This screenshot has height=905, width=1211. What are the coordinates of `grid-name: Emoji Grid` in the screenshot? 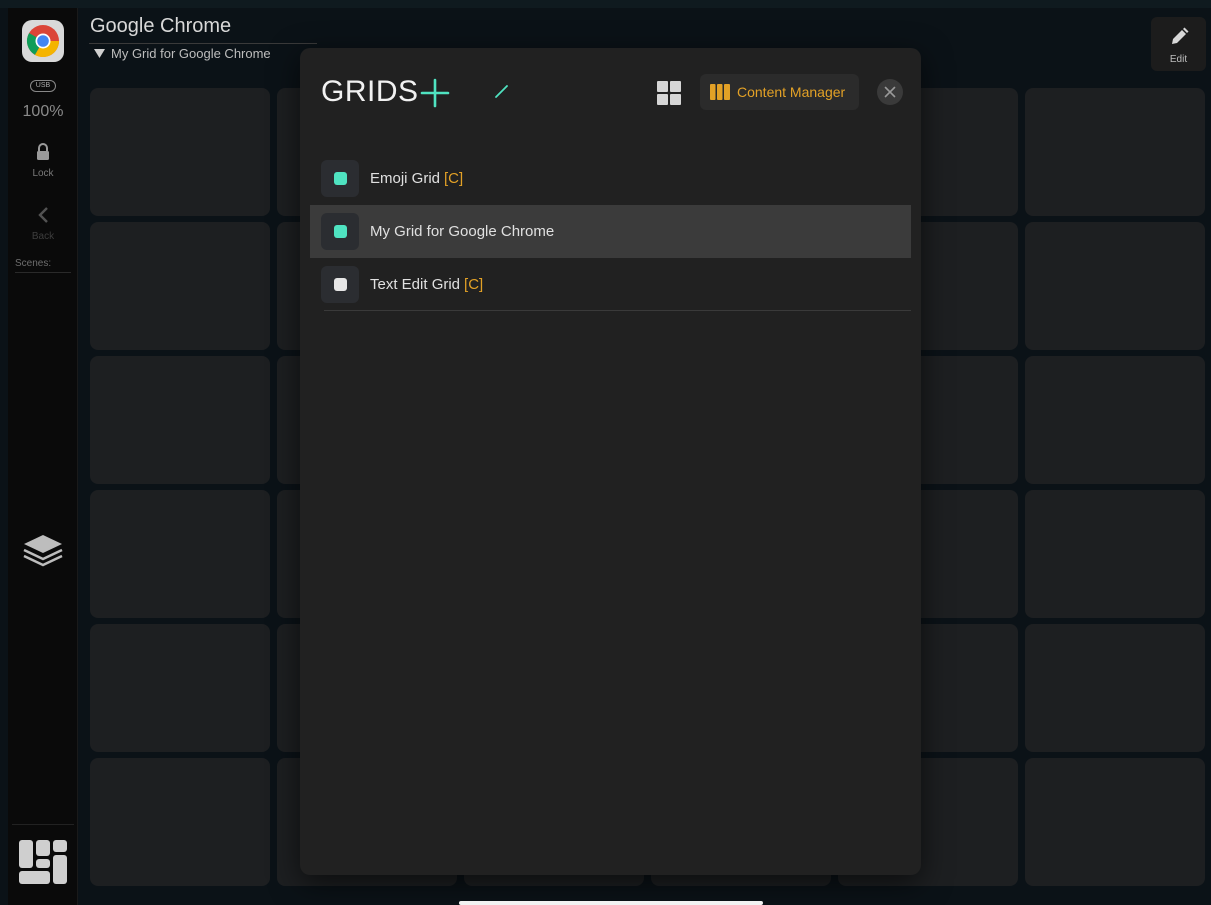 It's located at (405, 178).